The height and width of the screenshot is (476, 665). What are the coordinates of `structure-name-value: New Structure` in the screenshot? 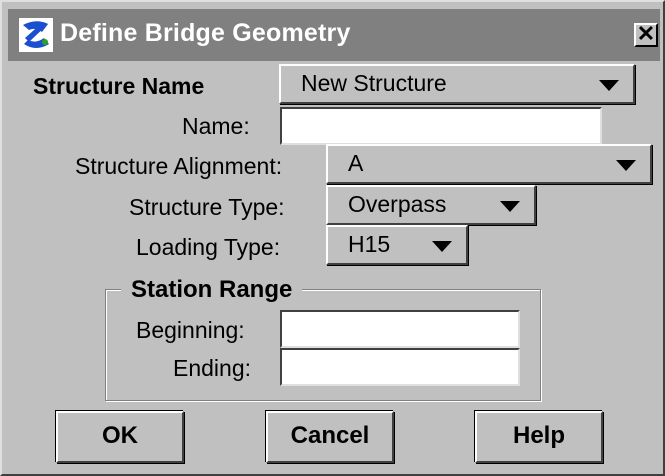 It's located at (374, 83).